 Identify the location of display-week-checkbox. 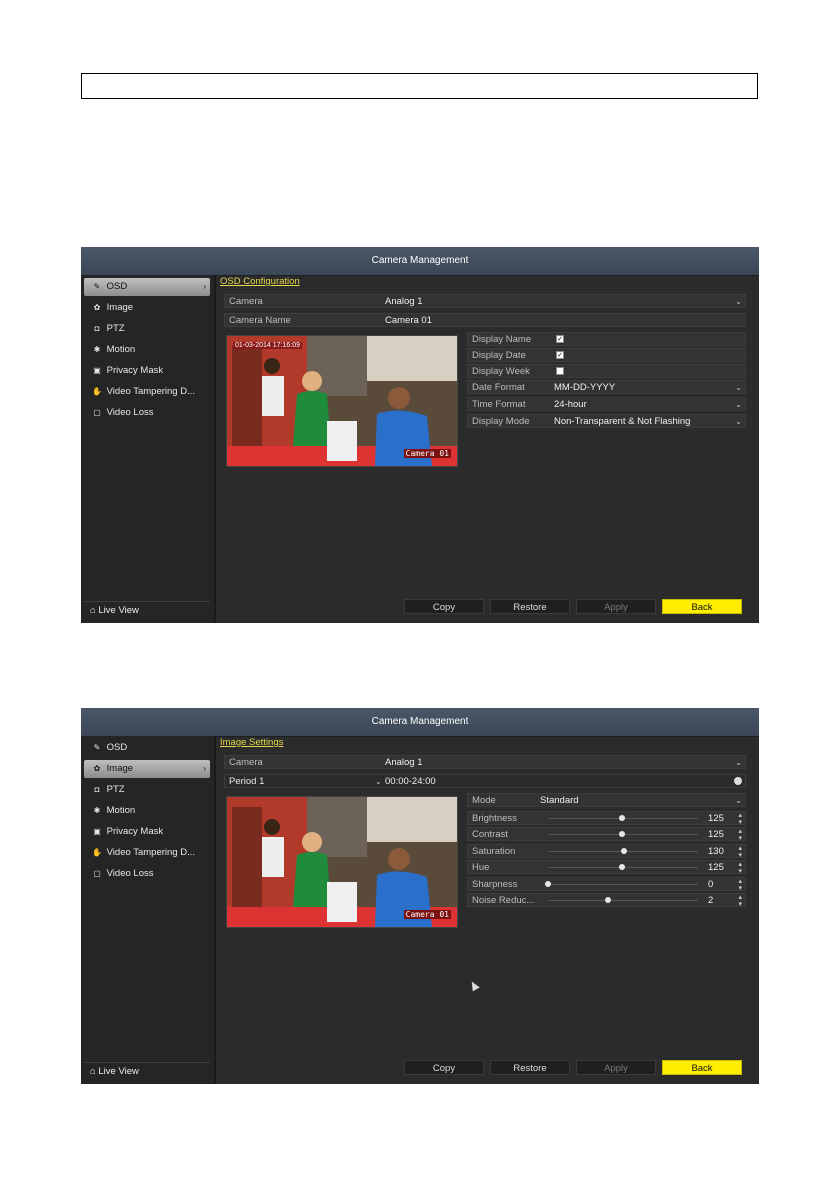
(560, 371).